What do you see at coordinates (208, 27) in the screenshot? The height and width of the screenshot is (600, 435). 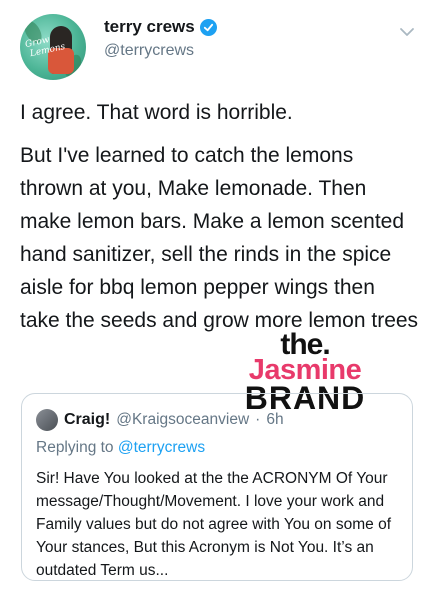 I see `verified-badge-icon` at bounding box center [208, 27].